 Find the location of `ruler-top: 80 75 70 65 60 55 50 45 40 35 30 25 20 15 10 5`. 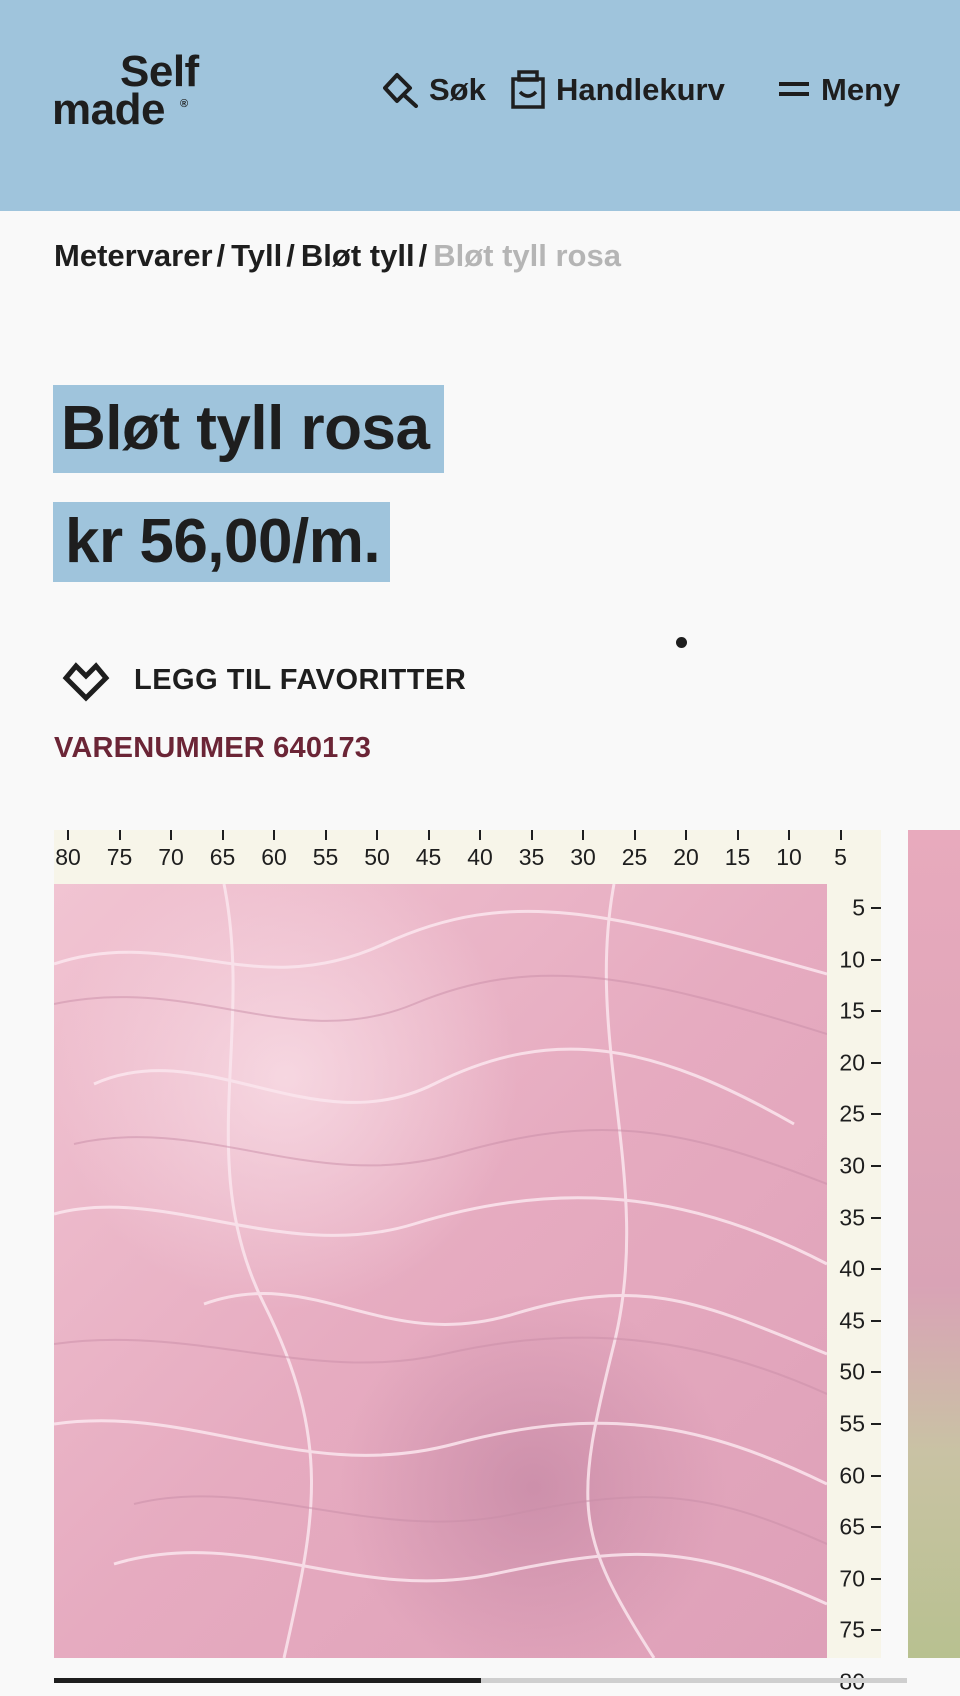

ruler-top: 80 75 70 65 60 55 50 45 40 35 30 25 20 15 10 5 is located at coordinates (467, 857).